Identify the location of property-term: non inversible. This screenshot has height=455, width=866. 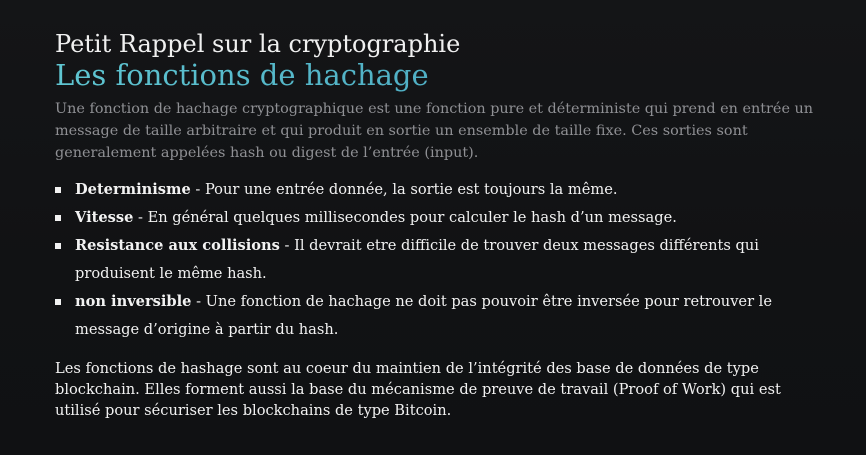
(133, 301).